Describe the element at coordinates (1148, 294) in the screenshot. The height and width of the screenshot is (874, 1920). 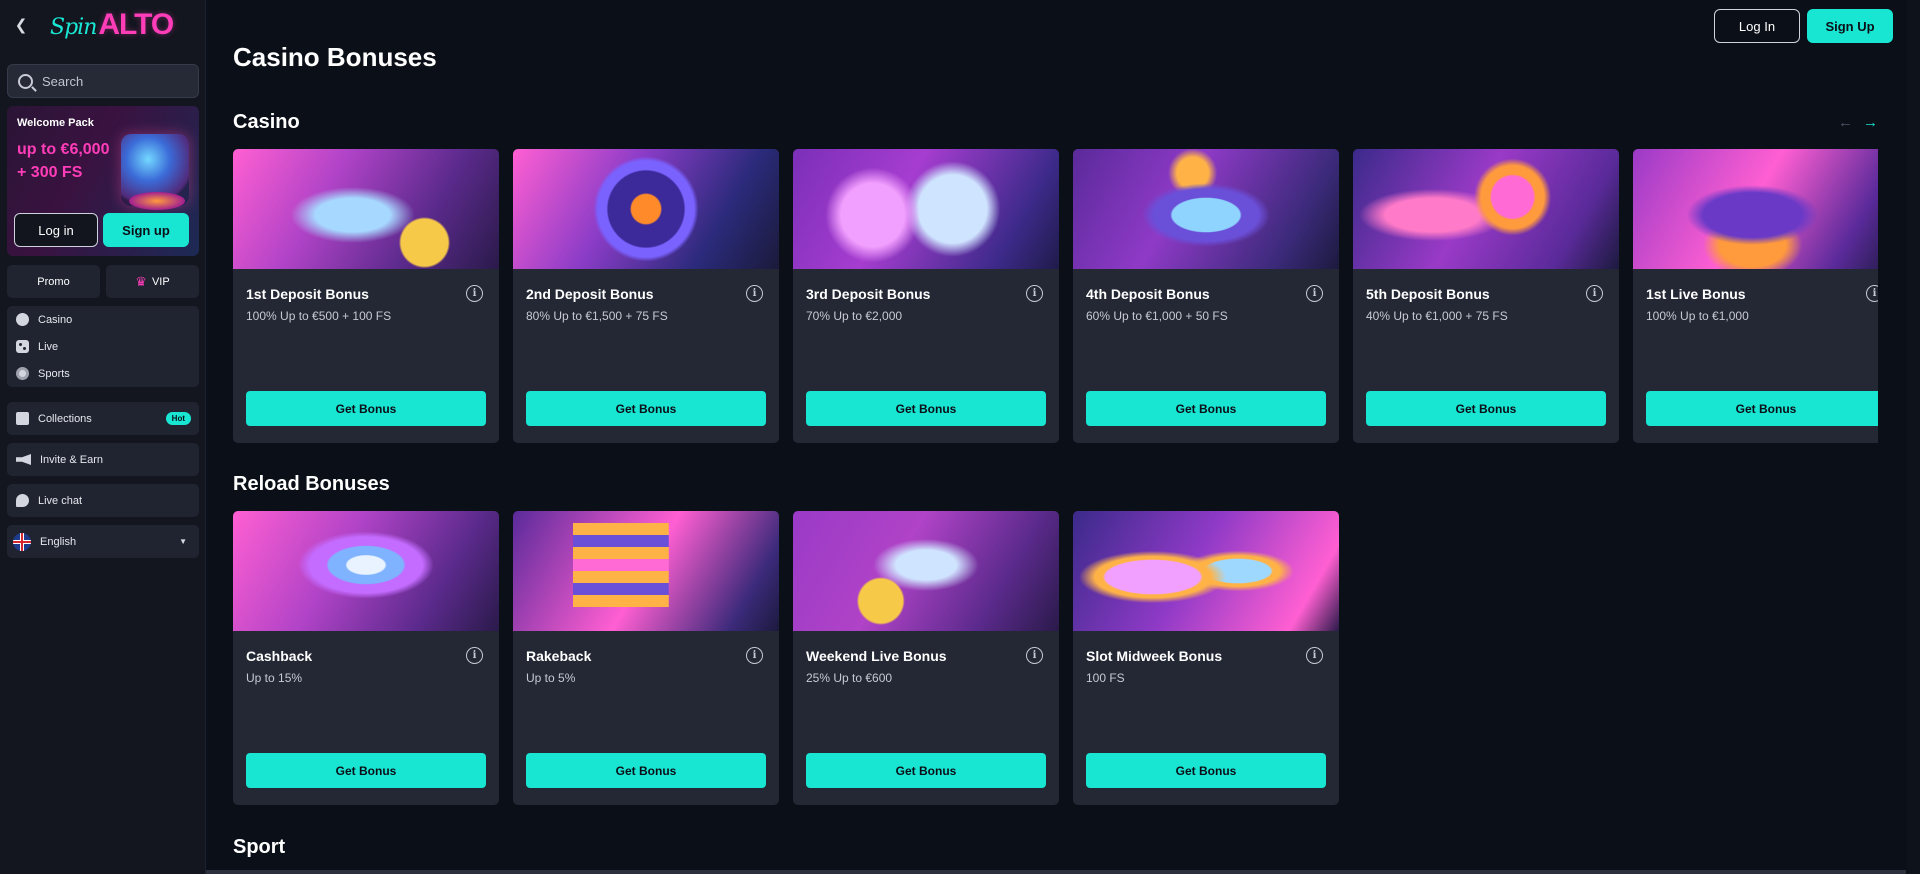
I see `bonus-card-title: 4th Deposit Bonus` at that location.